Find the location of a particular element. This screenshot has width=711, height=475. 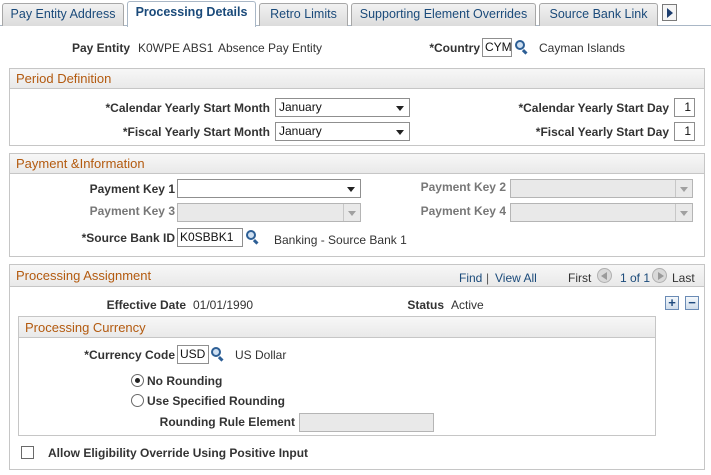

calendar-start-month-select: January is located at coordinates (342, 107).